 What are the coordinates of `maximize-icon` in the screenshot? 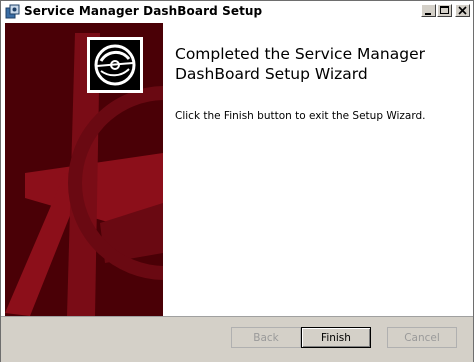 It's located at (444, 10).